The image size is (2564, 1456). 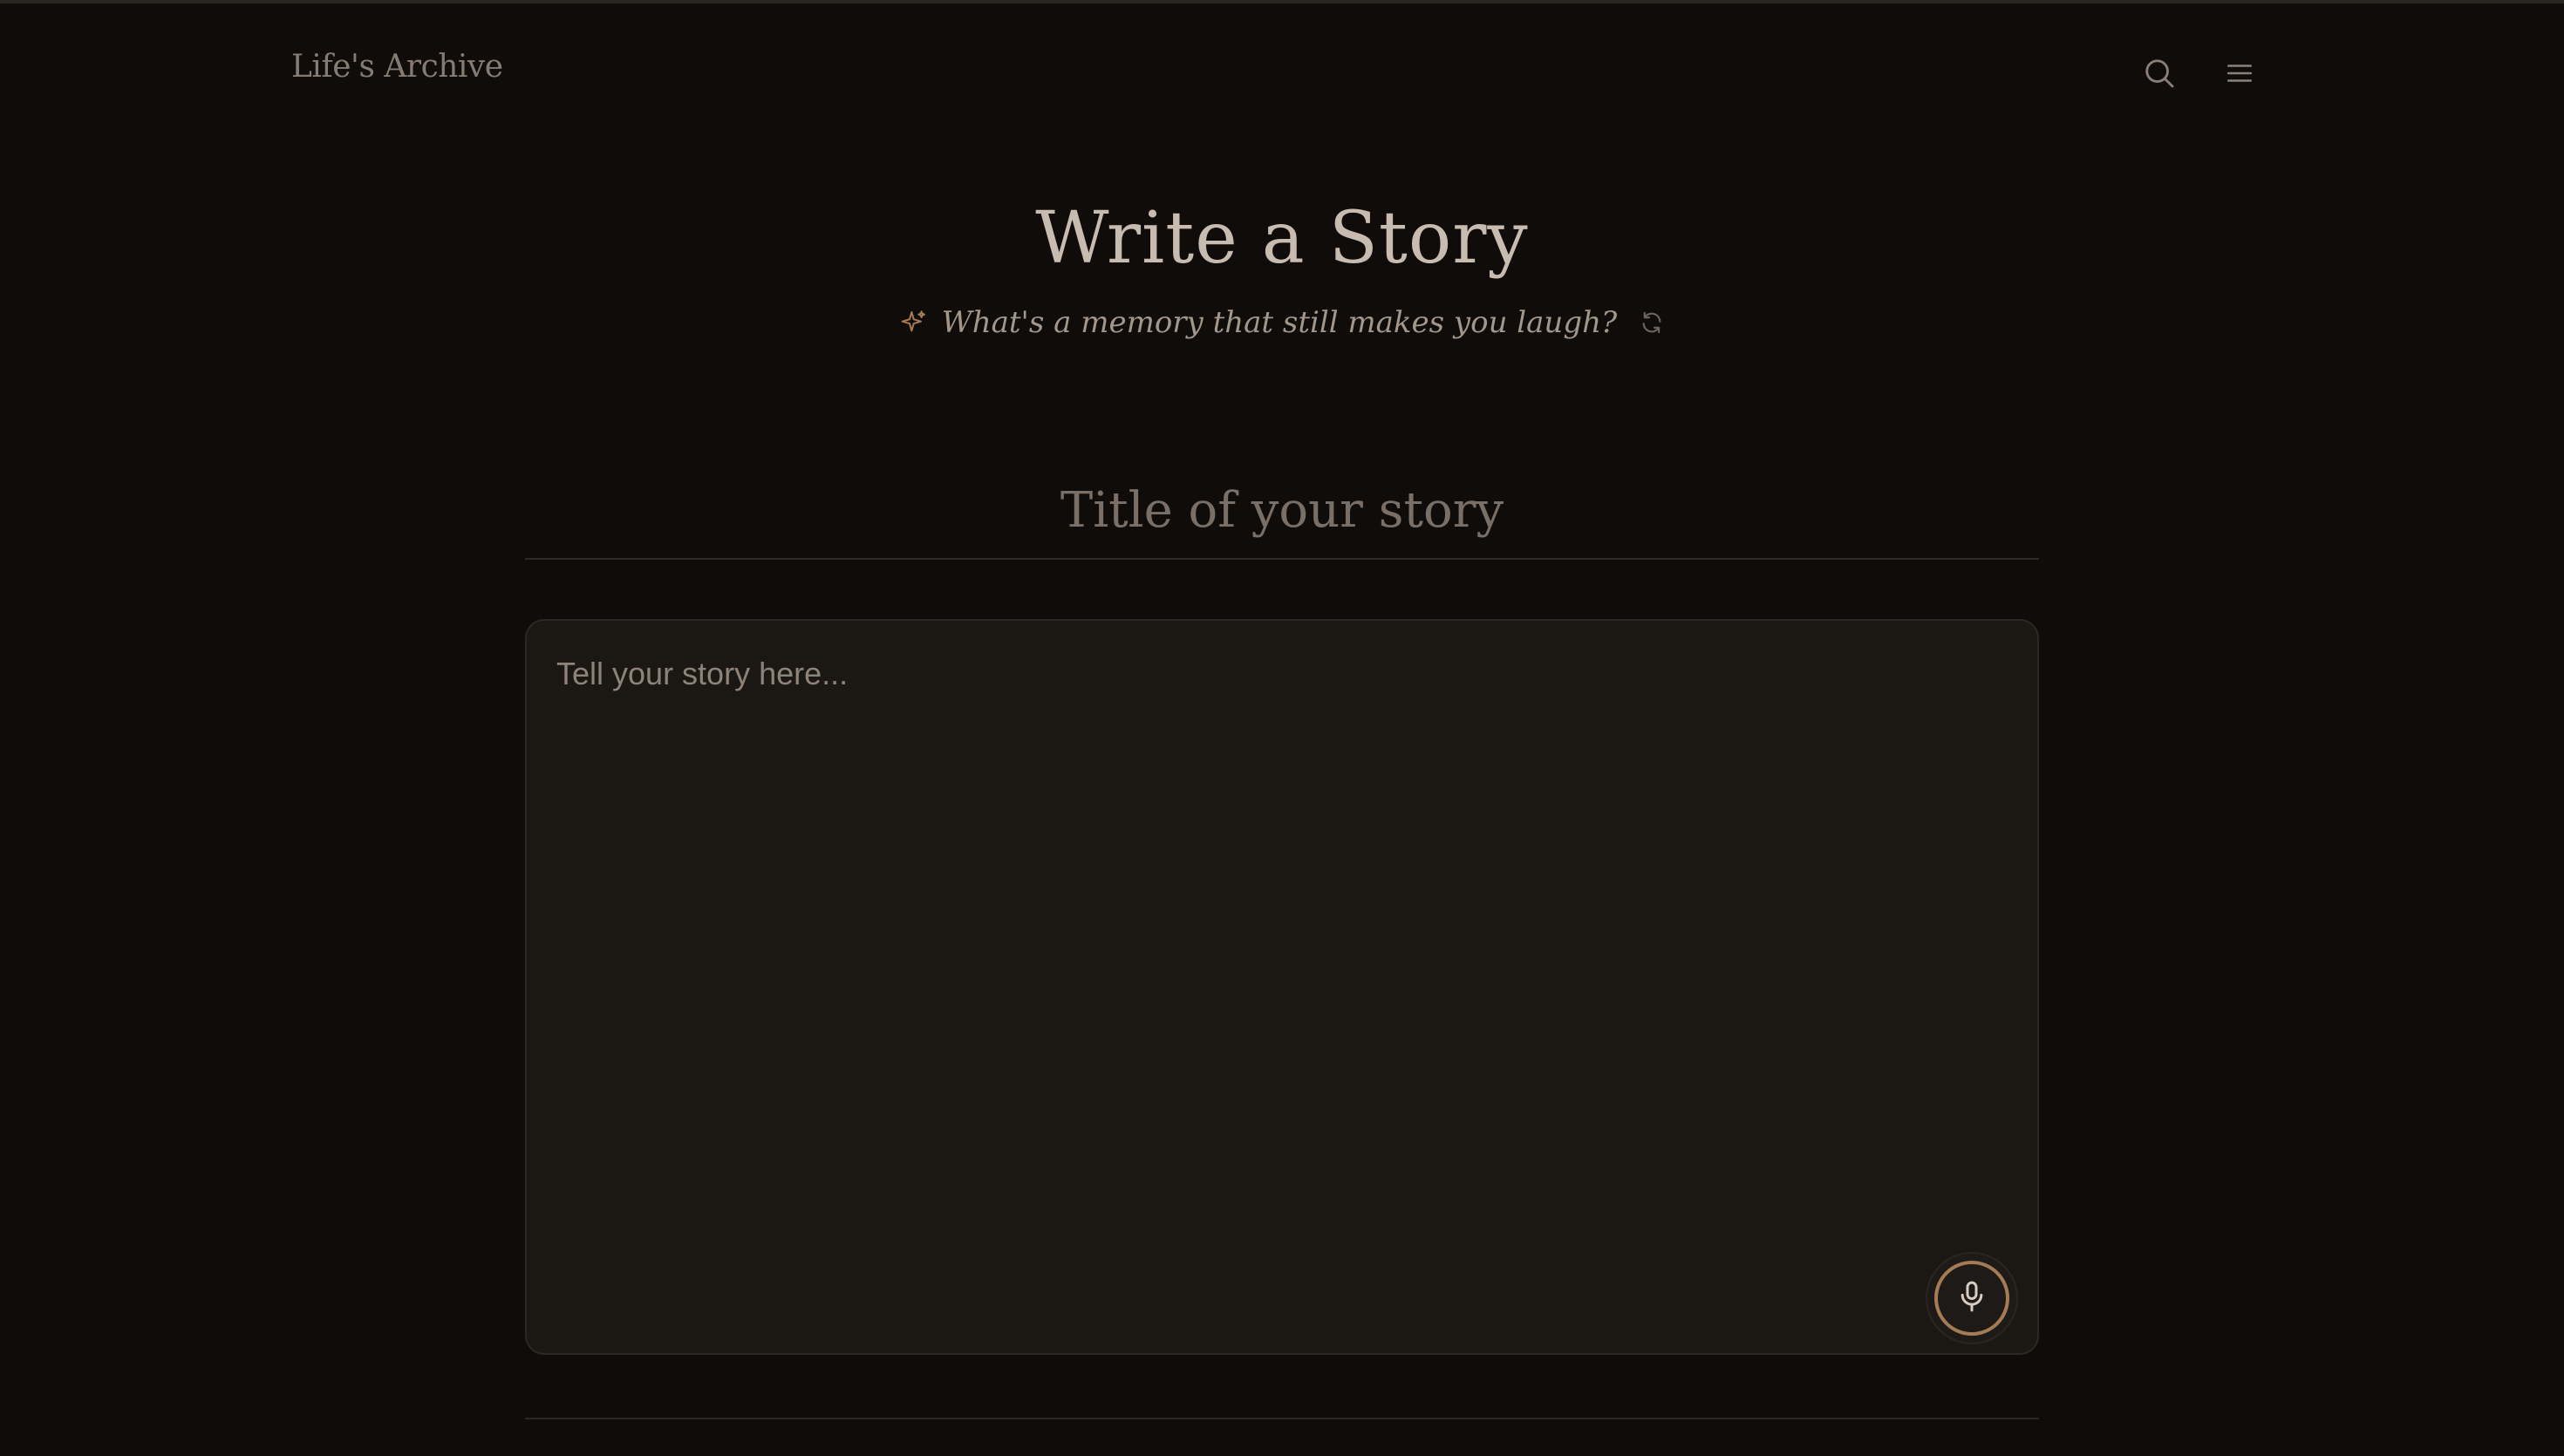 I want to click on microphone-icon, so click(x=1971, y=1298).